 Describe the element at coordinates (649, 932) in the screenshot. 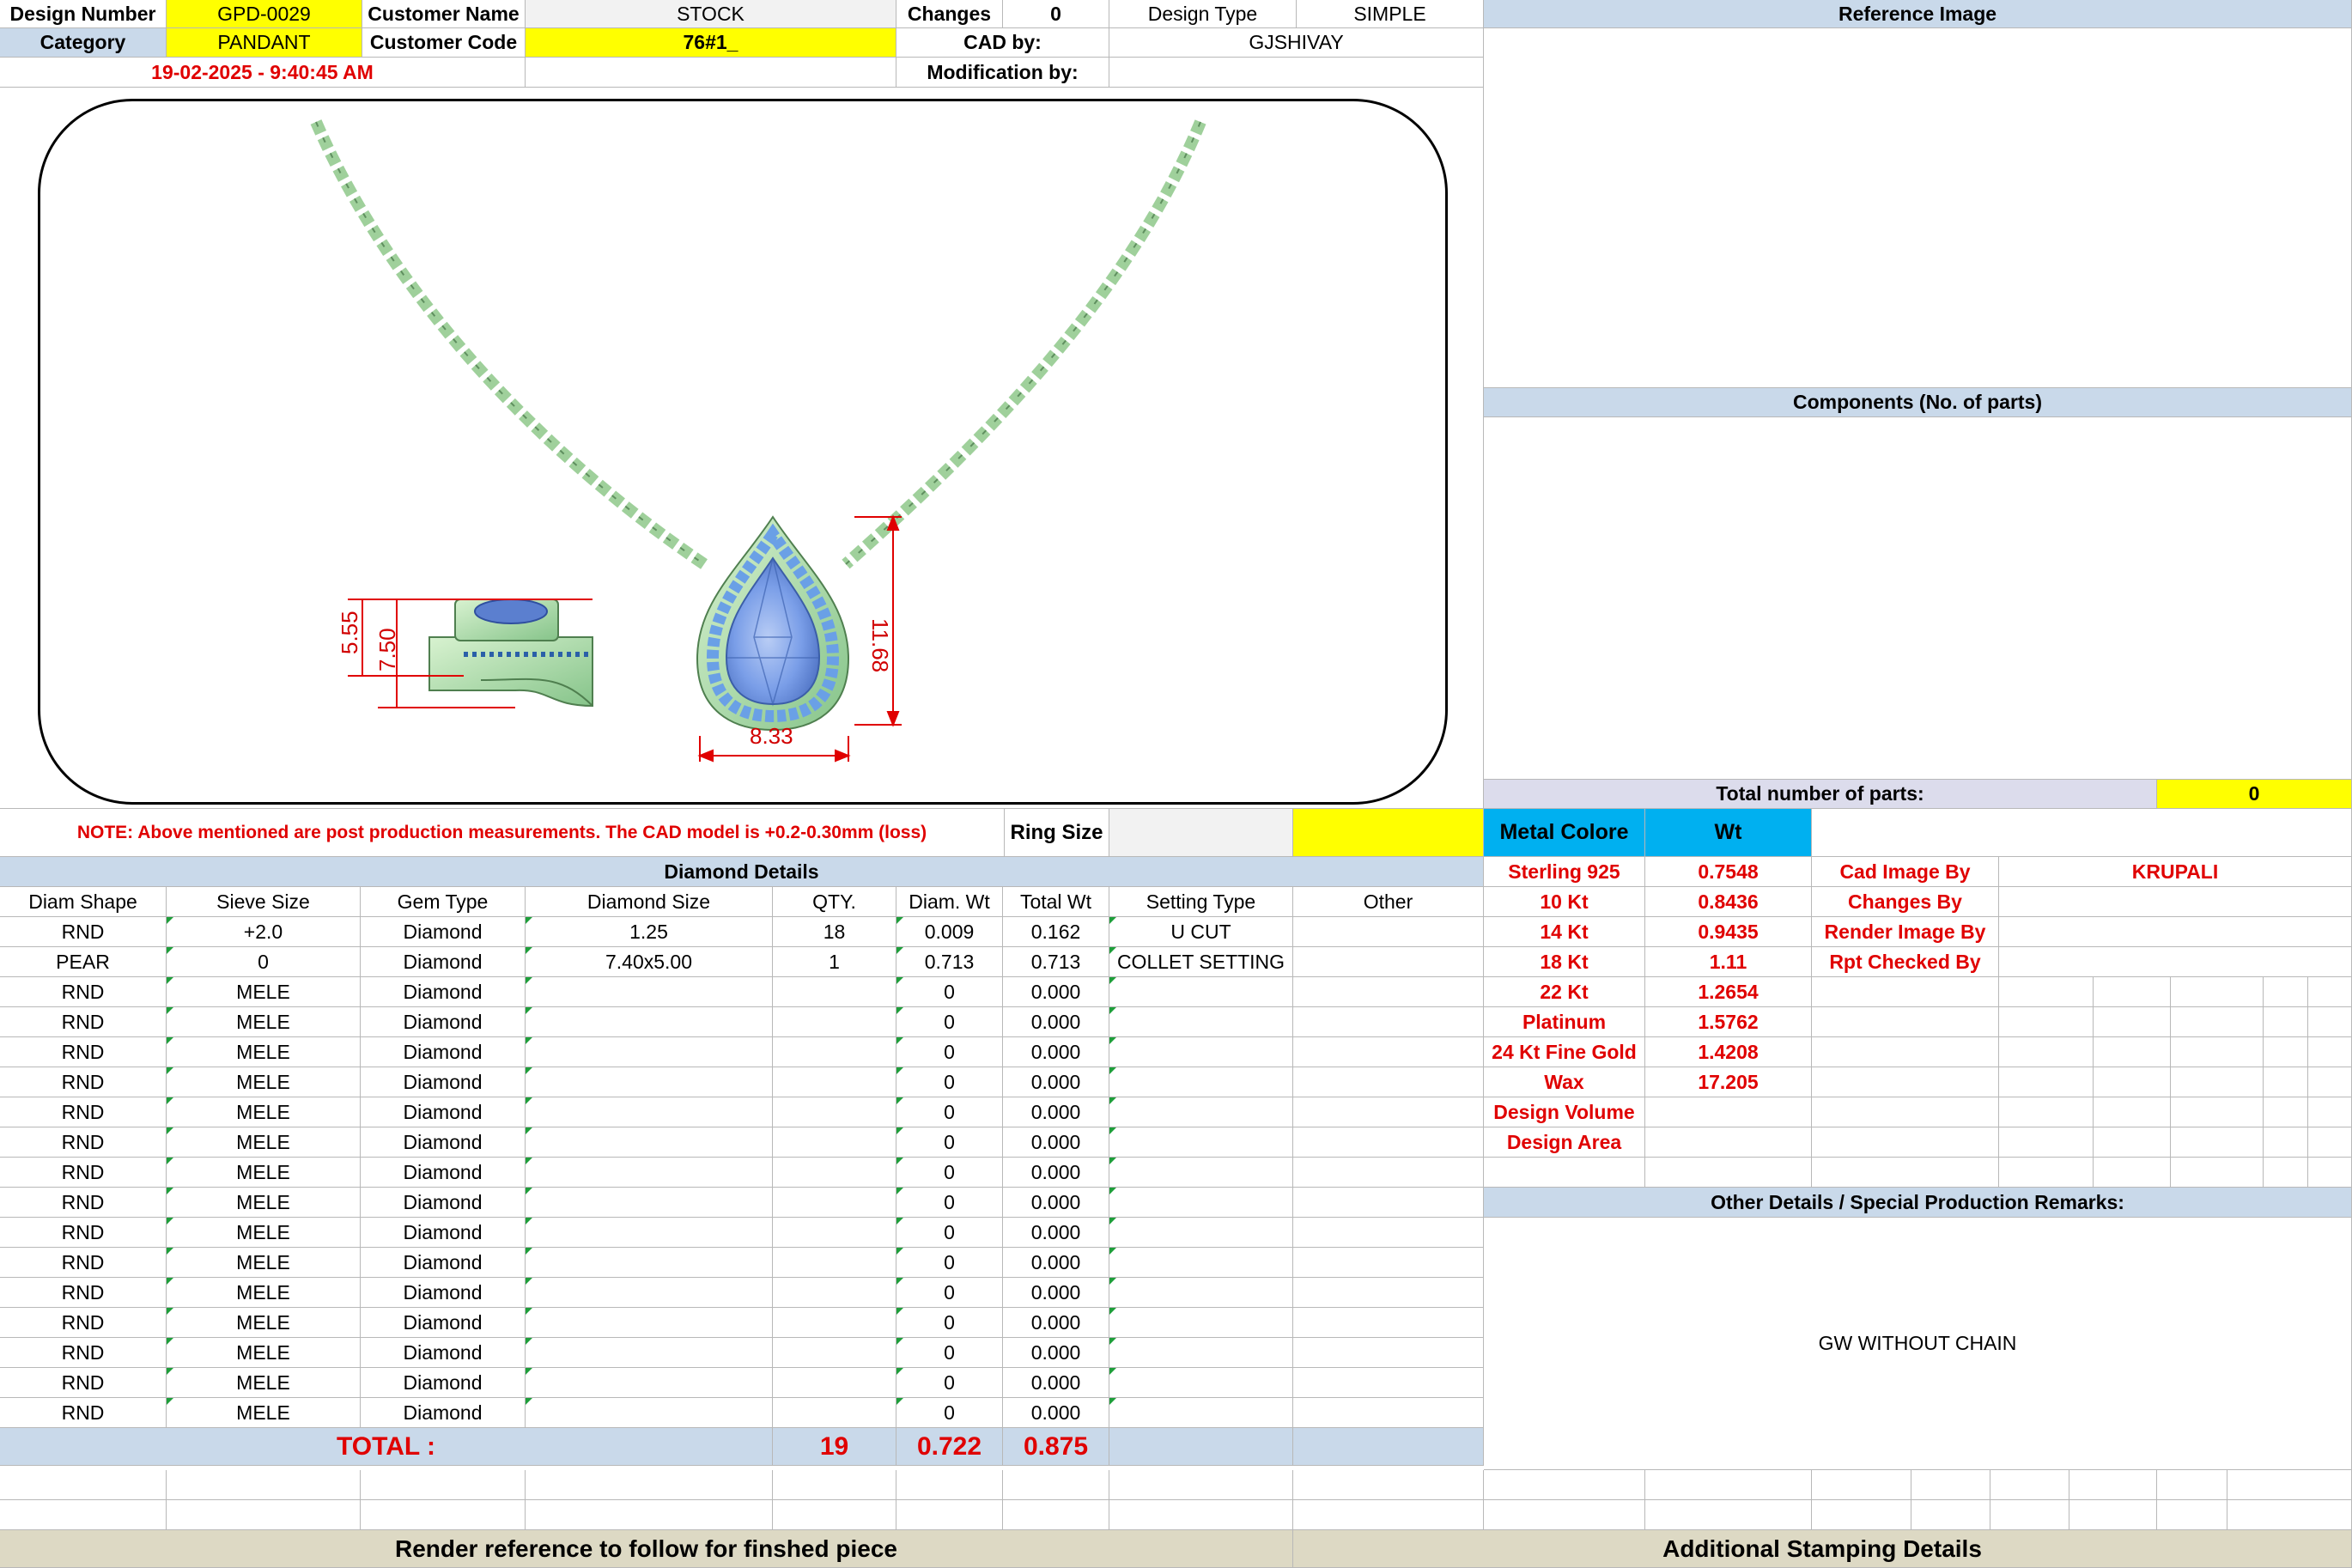

I see `diamond-cell: 1.25` at that location.